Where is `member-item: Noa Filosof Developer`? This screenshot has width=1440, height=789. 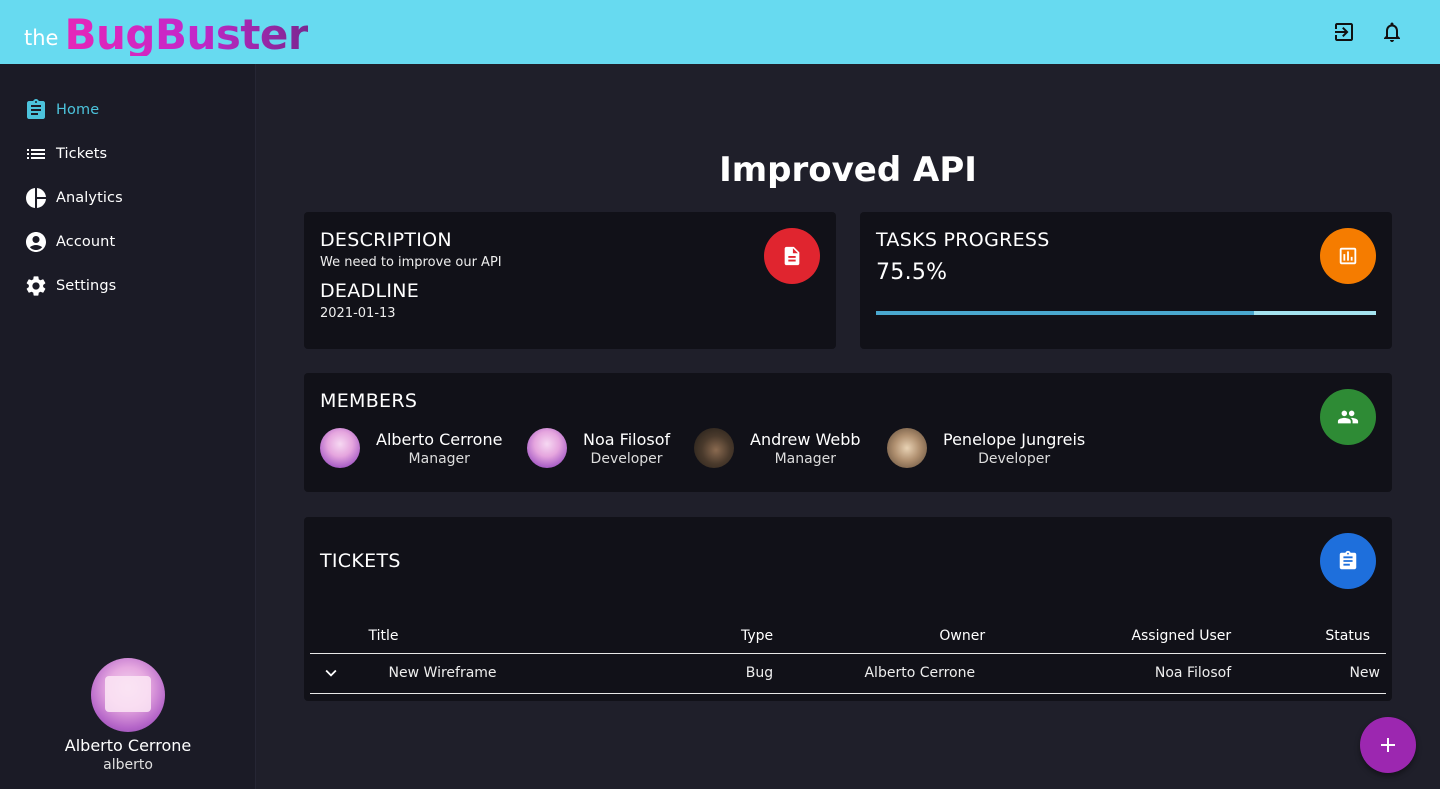 member-item: Noa Filosof Developer is located at coordinates (598, 448).